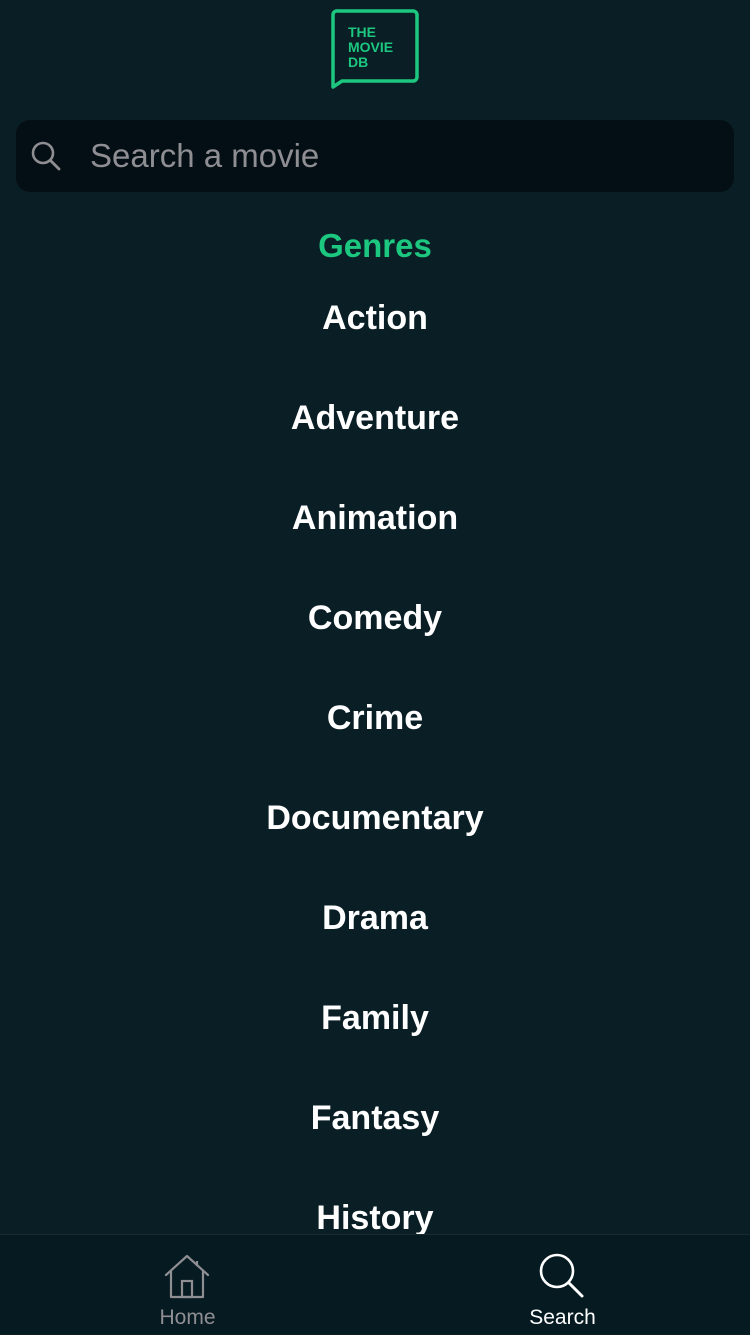  I want to click on genre-item-documentary: Documentary, so click(375, 844).